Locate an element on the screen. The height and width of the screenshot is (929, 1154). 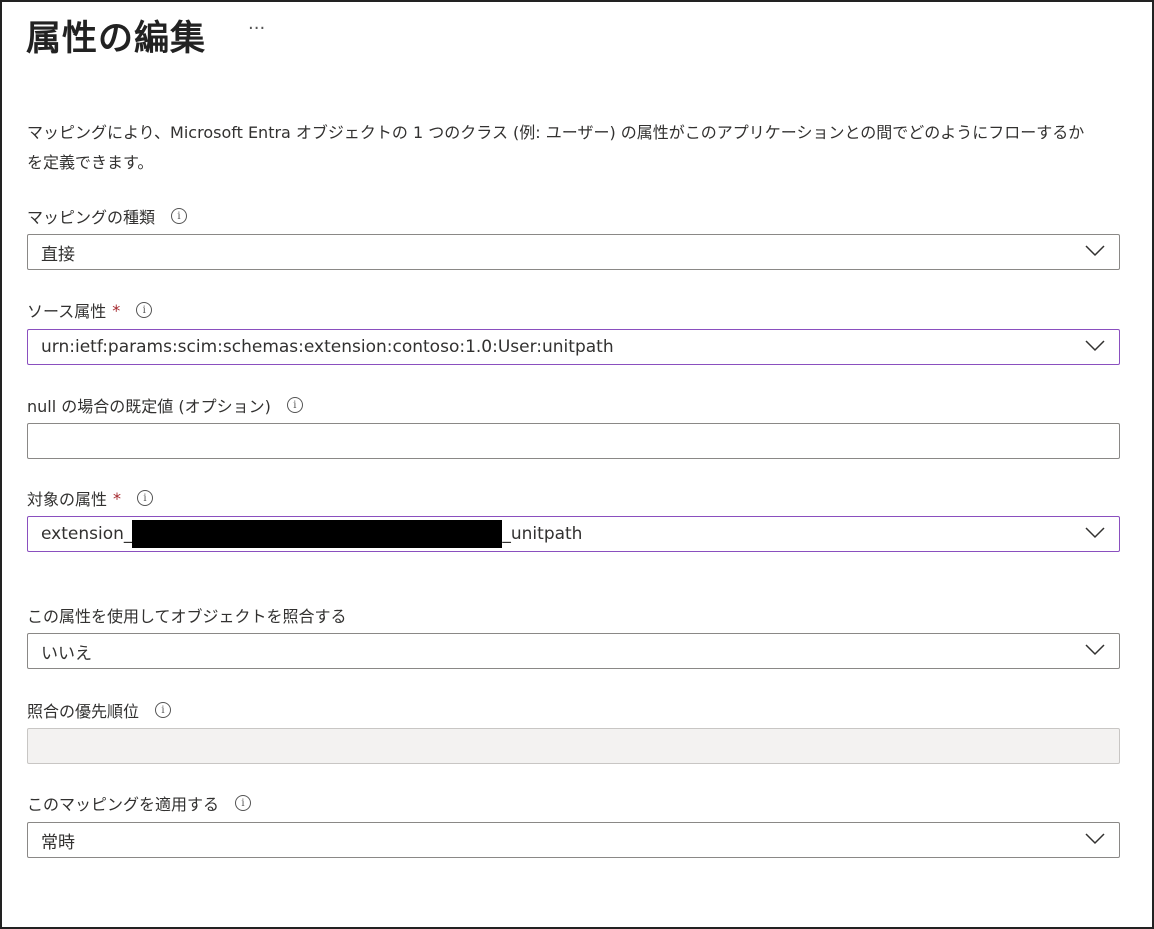
match-objects-label: この属性を使用してオブジェクトを照合する is located at coordinates (187, 615).